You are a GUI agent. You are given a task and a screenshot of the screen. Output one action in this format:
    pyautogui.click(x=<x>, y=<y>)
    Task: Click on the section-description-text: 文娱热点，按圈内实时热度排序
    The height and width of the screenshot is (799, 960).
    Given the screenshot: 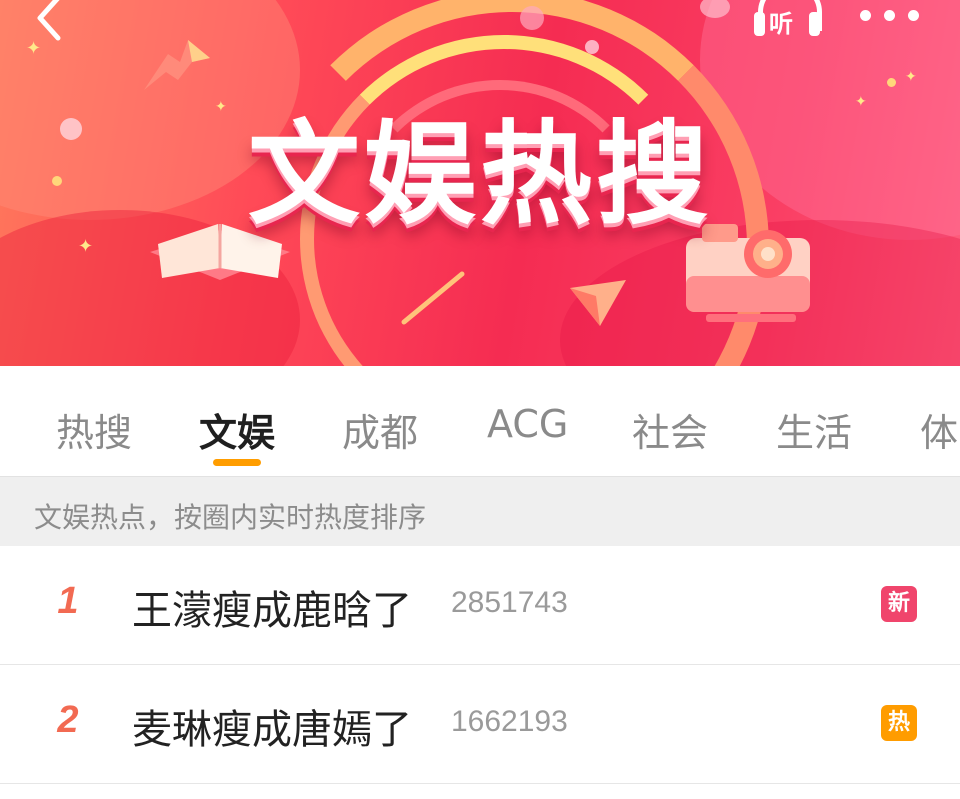 What is the action you would take?
    pyautogui.click(x=230, y=517)
    